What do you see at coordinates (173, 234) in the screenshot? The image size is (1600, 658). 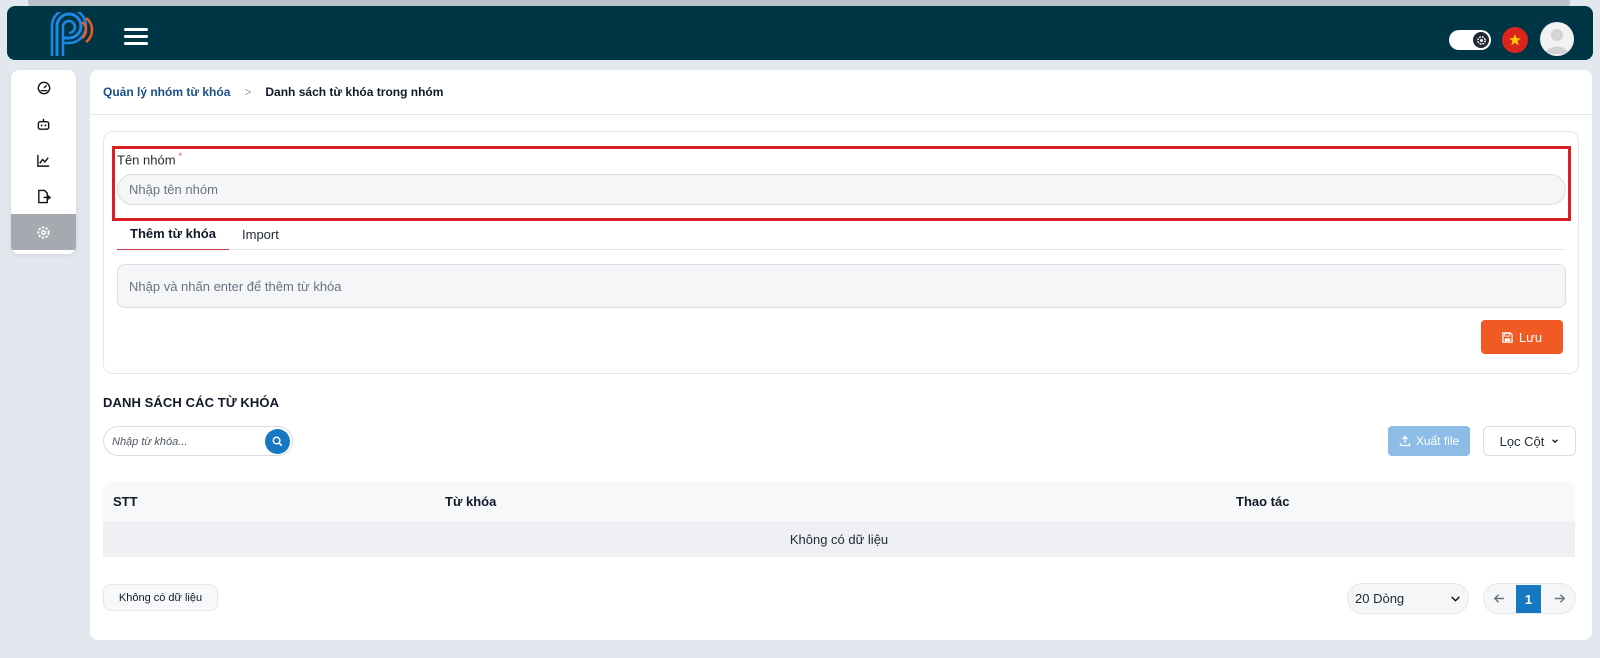 I see `tab-add-keyword: Thêm từ khóa` at bounding box center [173, 234].